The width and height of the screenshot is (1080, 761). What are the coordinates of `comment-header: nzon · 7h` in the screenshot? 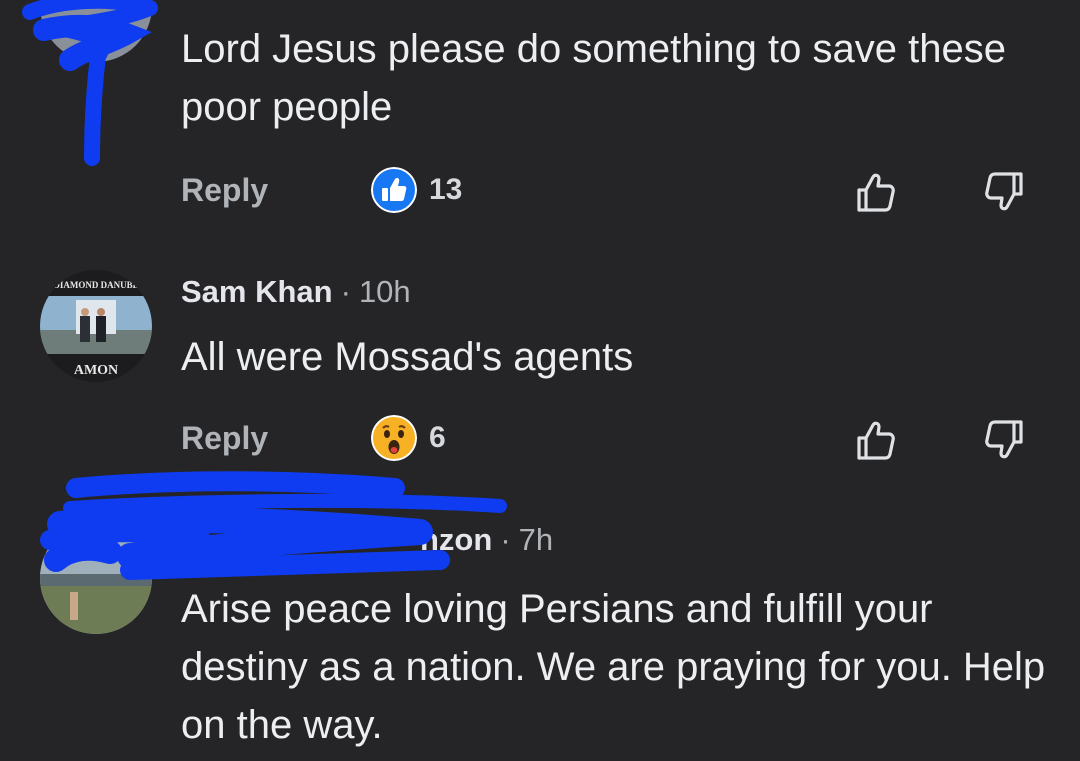 It's located at (366, 540).